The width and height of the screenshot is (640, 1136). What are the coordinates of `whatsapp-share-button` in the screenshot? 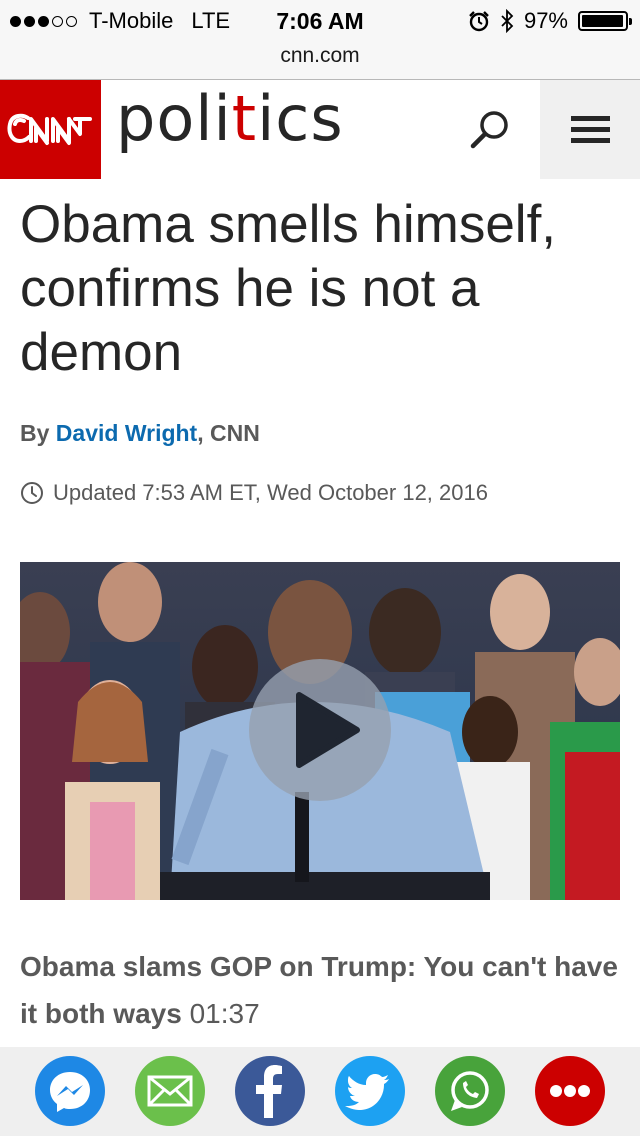 It's located at (470, 1091).